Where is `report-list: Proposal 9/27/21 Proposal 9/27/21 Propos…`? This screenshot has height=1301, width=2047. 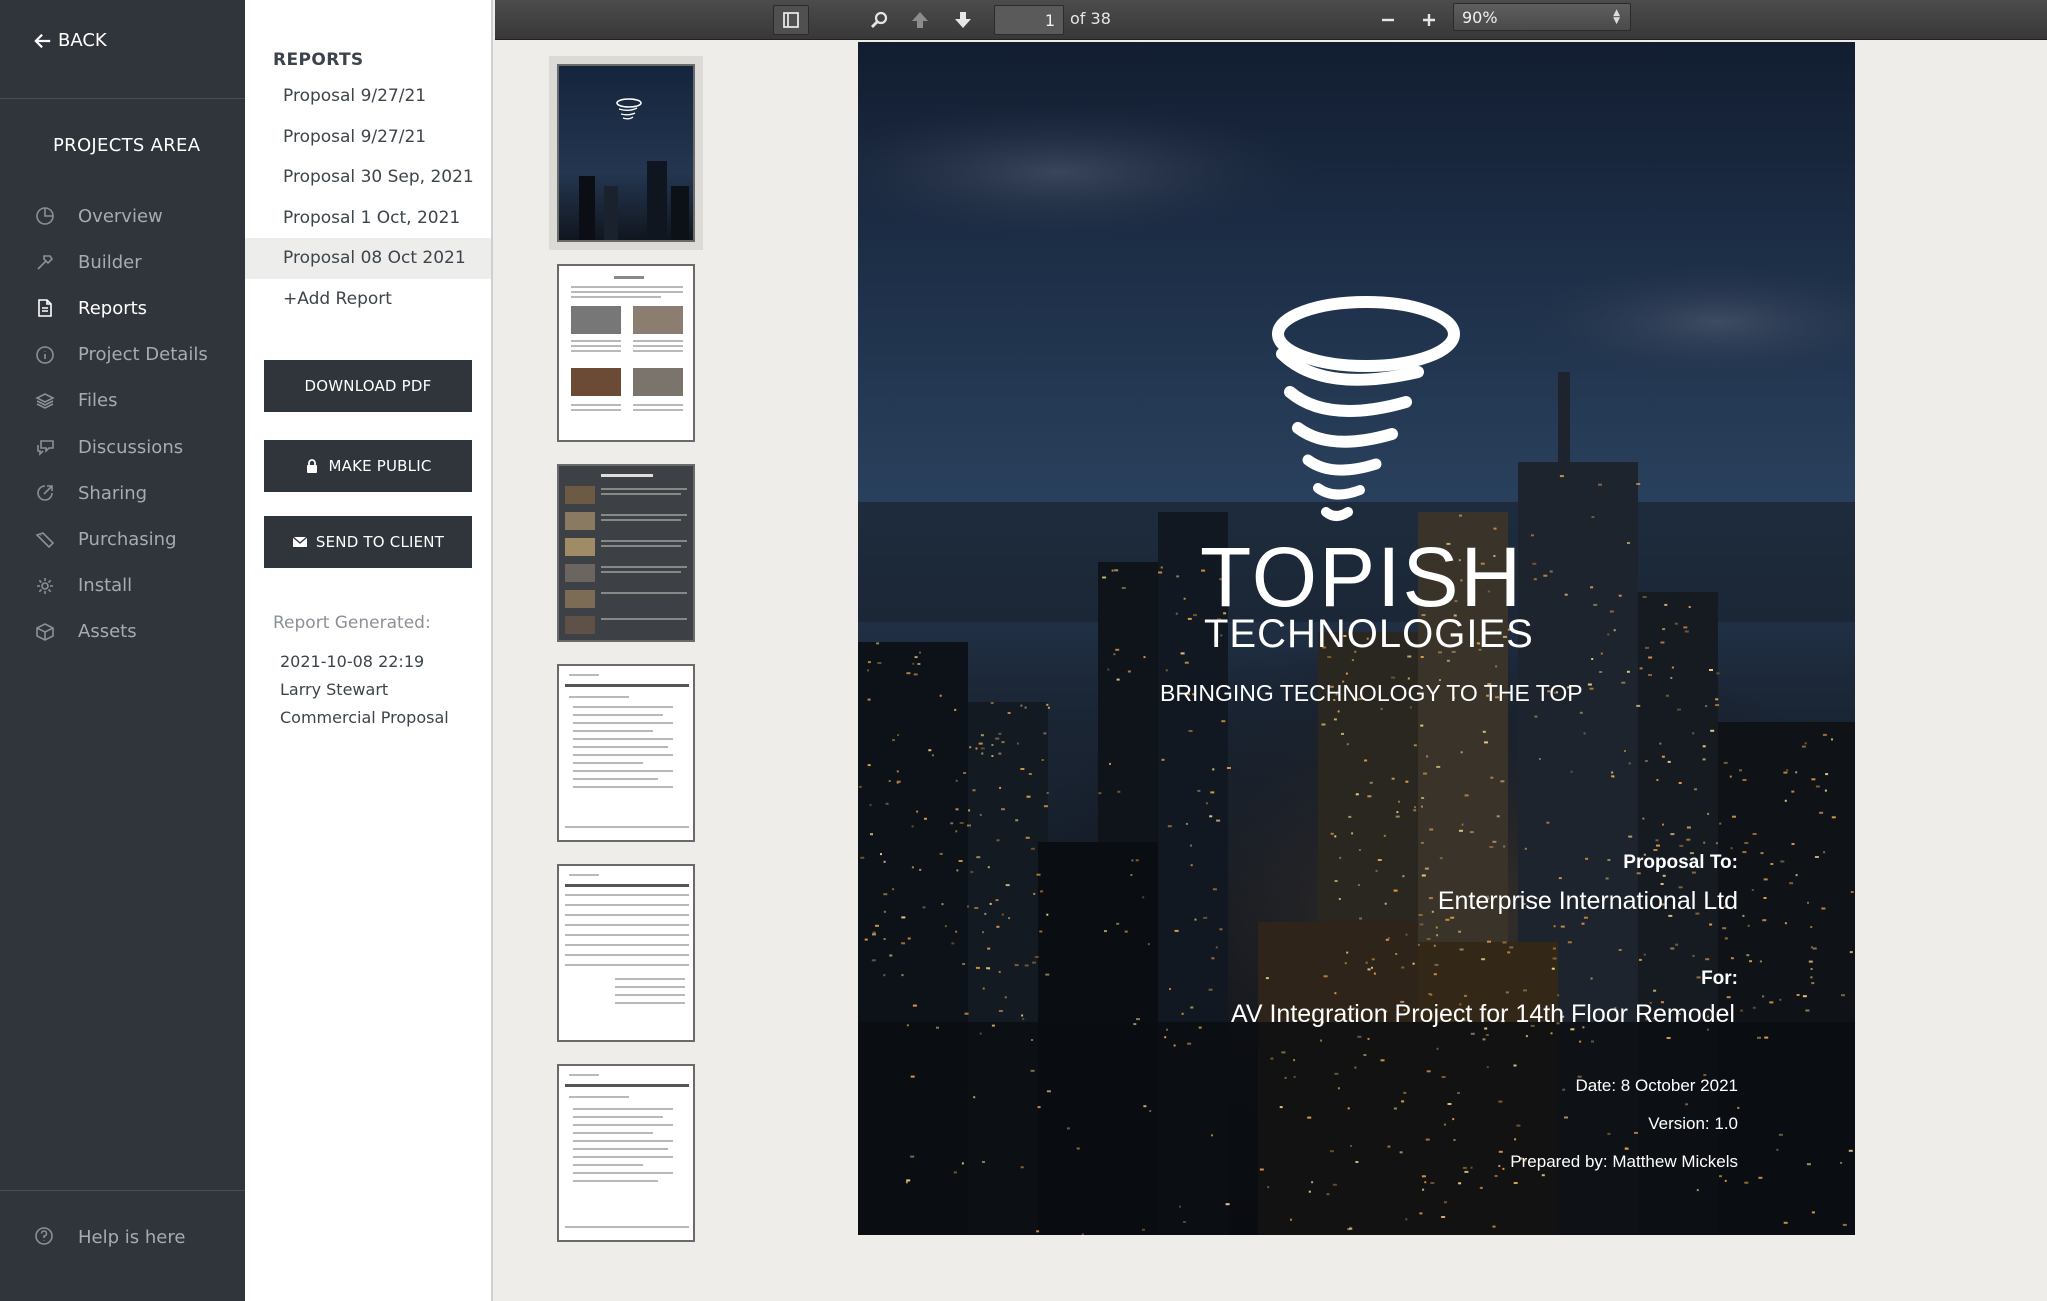 report-list: Proposal 9/27/21 Proposal 9/27/21 Propos… is located at coordinates (368, 197).